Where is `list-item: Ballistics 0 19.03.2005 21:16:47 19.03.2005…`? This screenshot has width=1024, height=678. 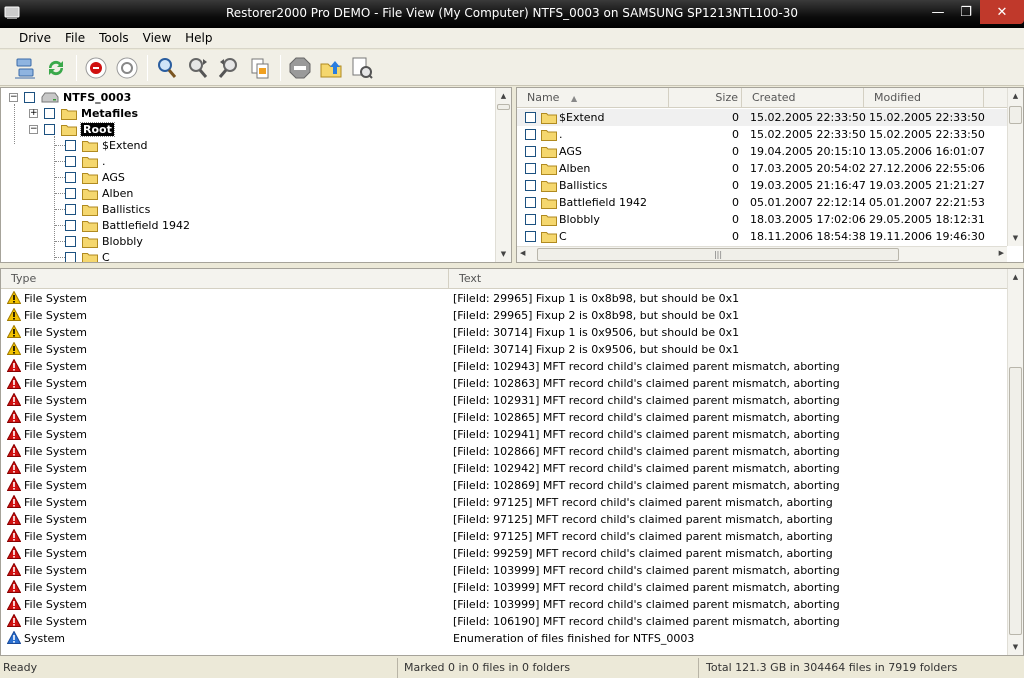
list-item: Ballistics 0 19.03.2005 21:16:47 19.03.2005… is located at coordinates (762, 185).